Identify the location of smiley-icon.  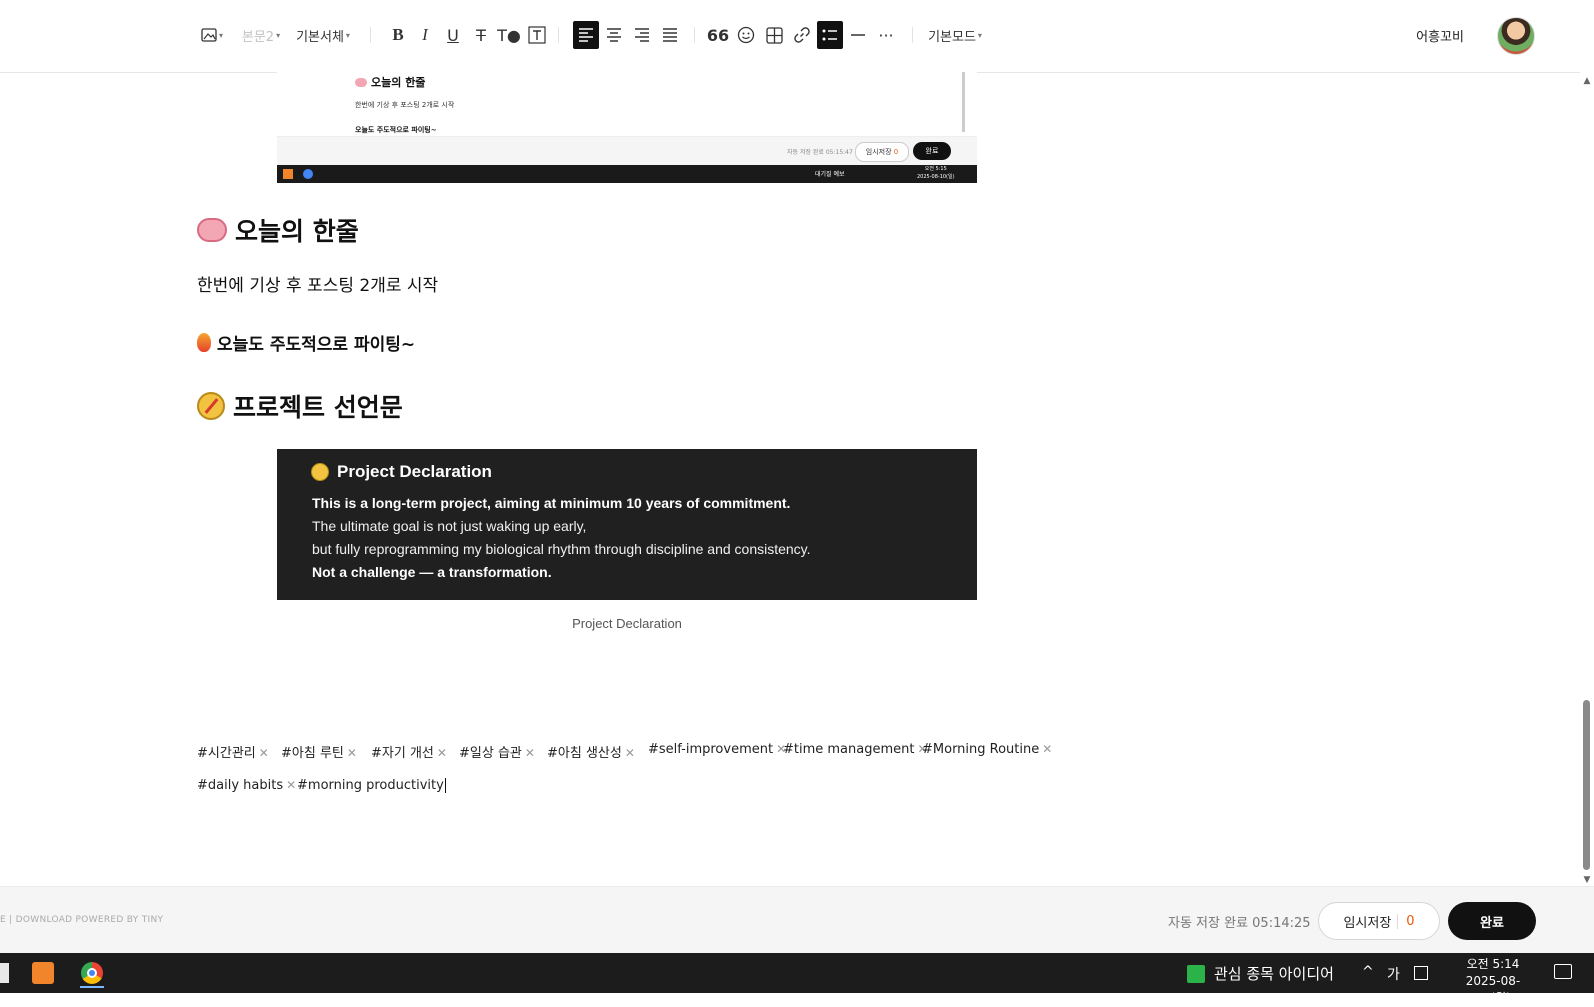
(746, 35).